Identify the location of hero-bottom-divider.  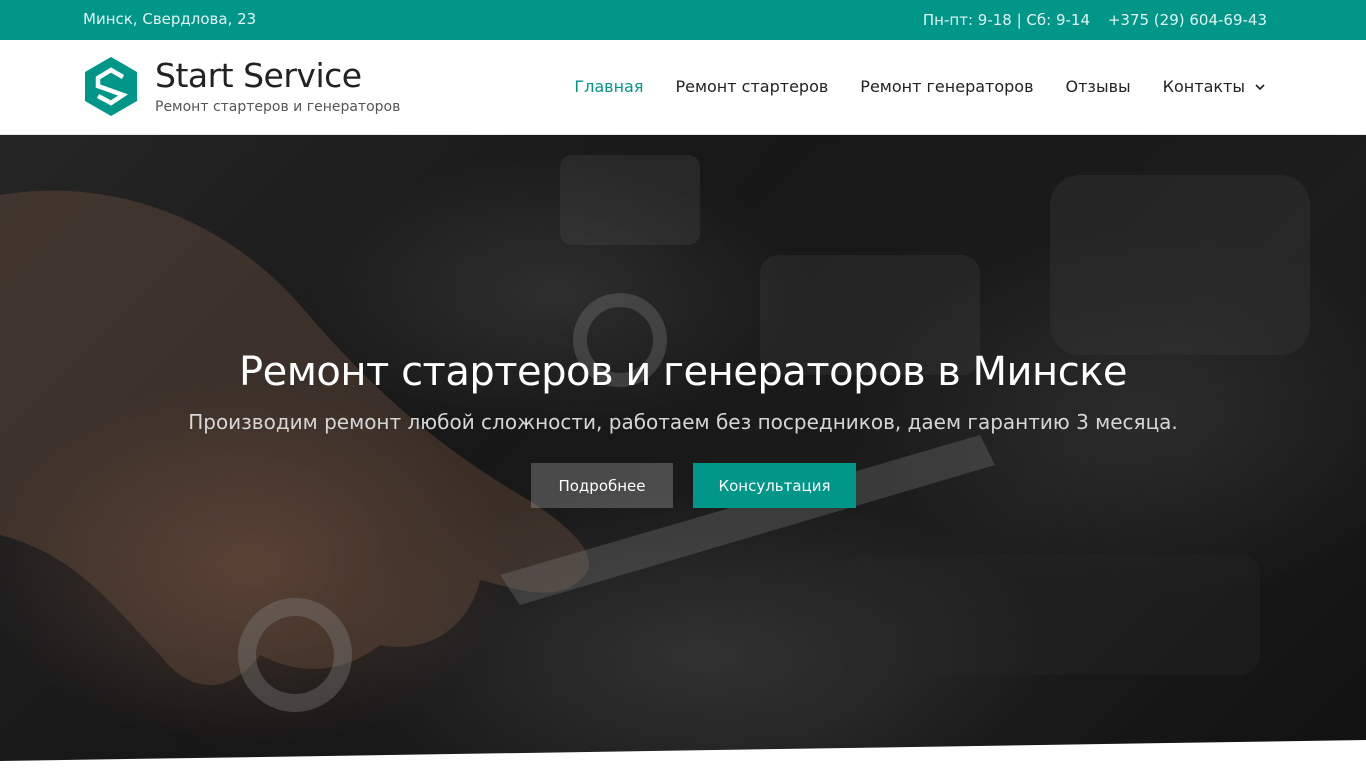
(683, 754).